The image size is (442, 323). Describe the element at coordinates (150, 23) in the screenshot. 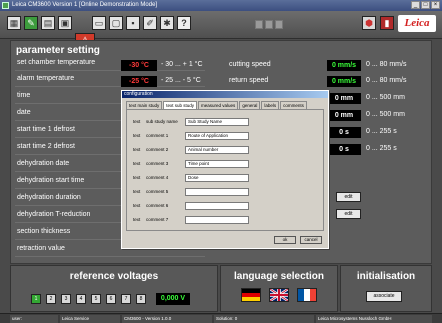

I see `pencil-icon: ✐` at that location.